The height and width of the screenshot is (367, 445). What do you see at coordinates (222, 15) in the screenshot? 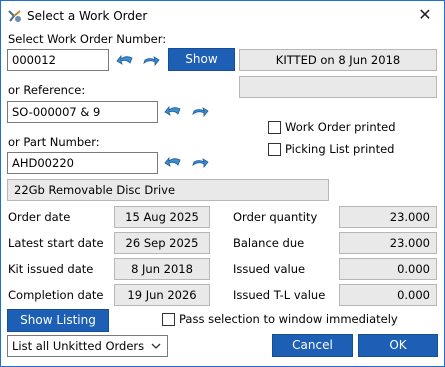
I see `title-bar: Select a Work Order ✕` at bounding box center [222, 15].